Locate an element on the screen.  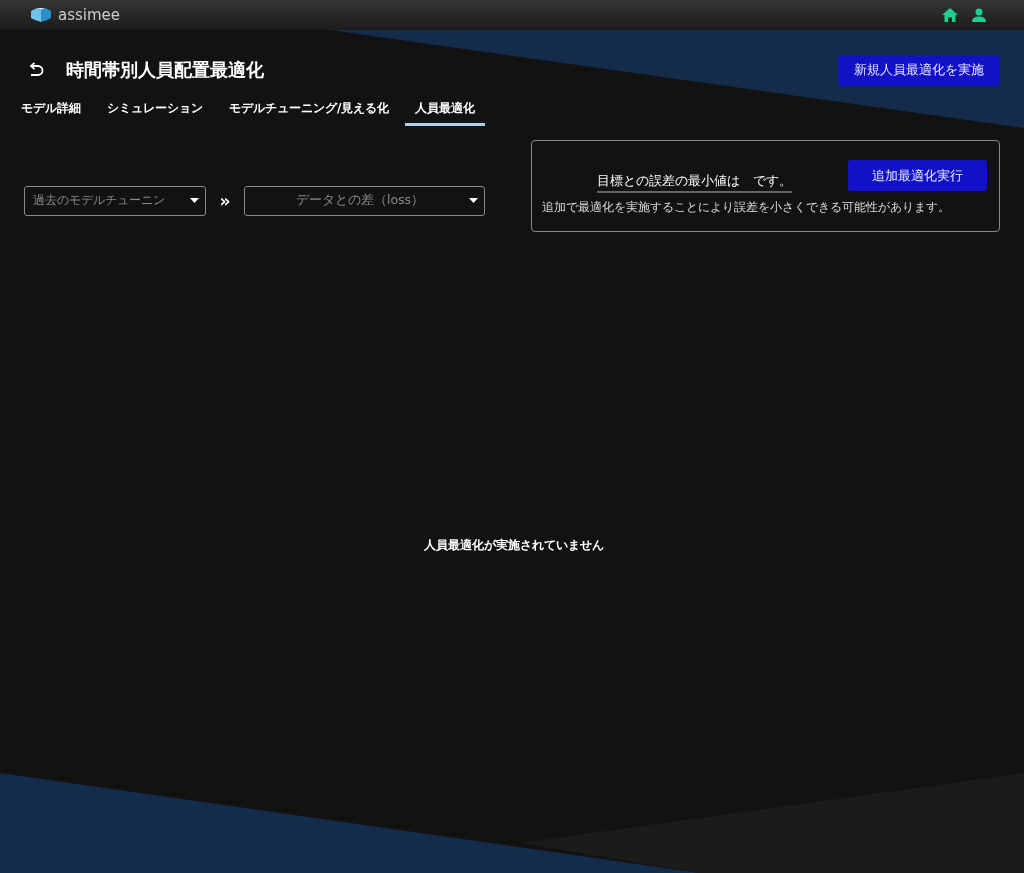
tab: モデルチューニング/見える化 is located at coordinates (309, 113).